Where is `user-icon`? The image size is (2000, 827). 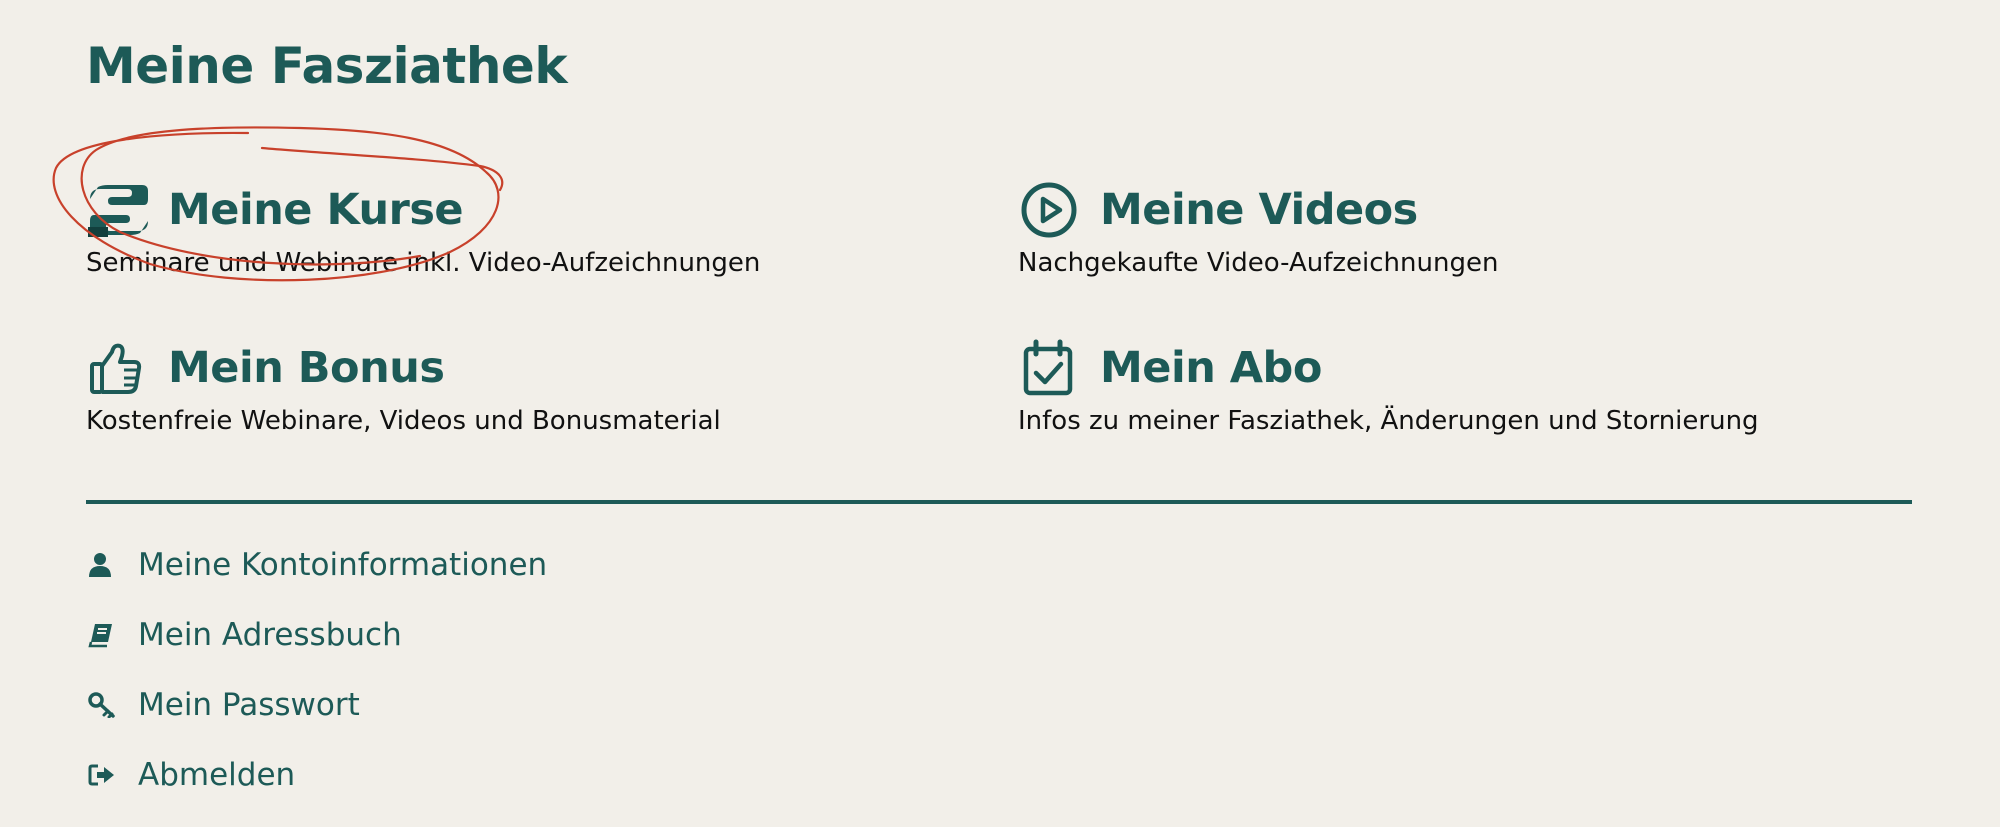 user-icon is located at coordinates (104, 565).